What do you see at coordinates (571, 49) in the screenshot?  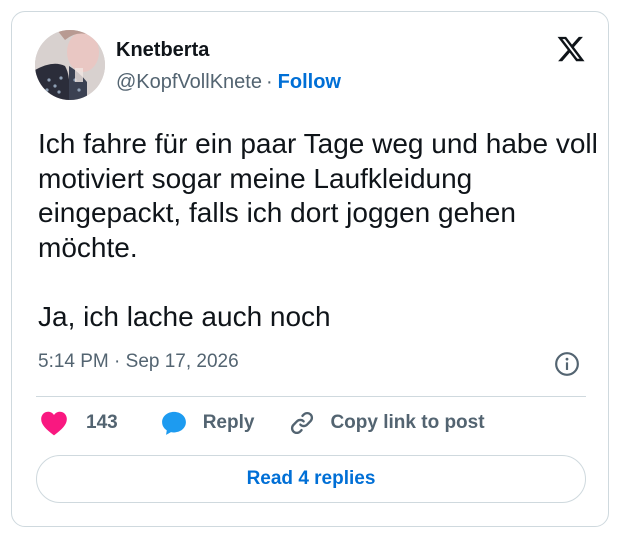 I see `x-logo-icon` at bounding box center [571, 49].